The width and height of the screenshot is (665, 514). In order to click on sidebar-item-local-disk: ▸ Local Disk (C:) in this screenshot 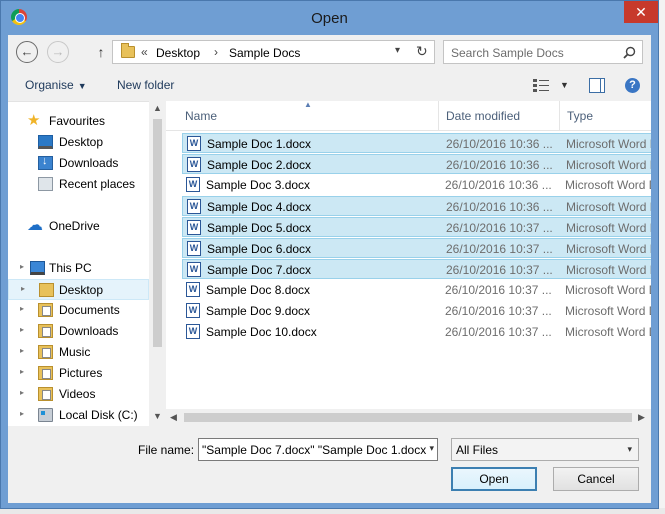, I will do `click(78, 415)`.